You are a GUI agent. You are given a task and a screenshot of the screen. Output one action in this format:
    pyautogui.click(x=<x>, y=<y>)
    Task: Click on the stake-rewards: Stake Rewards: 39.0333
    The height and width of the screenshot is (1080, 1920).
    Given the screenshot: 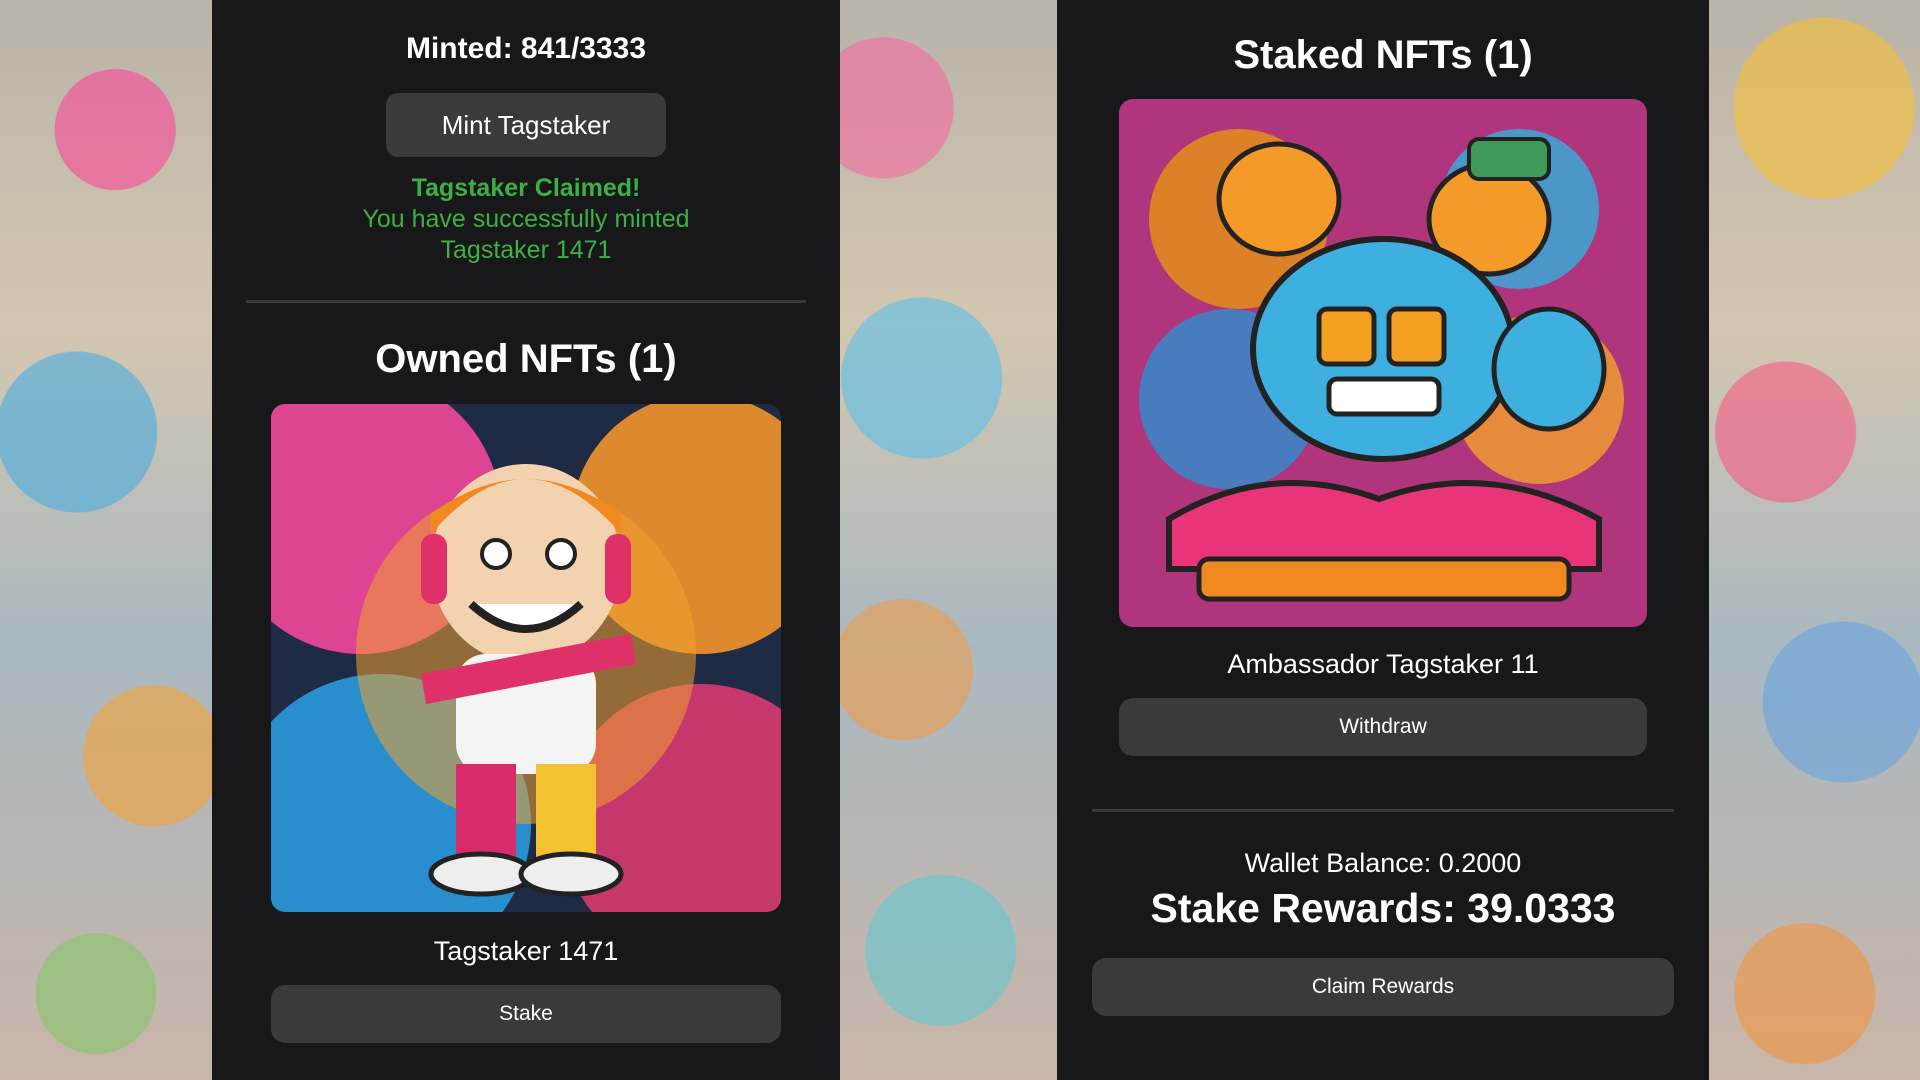 What is the action you would take?
    pyautogui.click(x=1383, y=908)
    